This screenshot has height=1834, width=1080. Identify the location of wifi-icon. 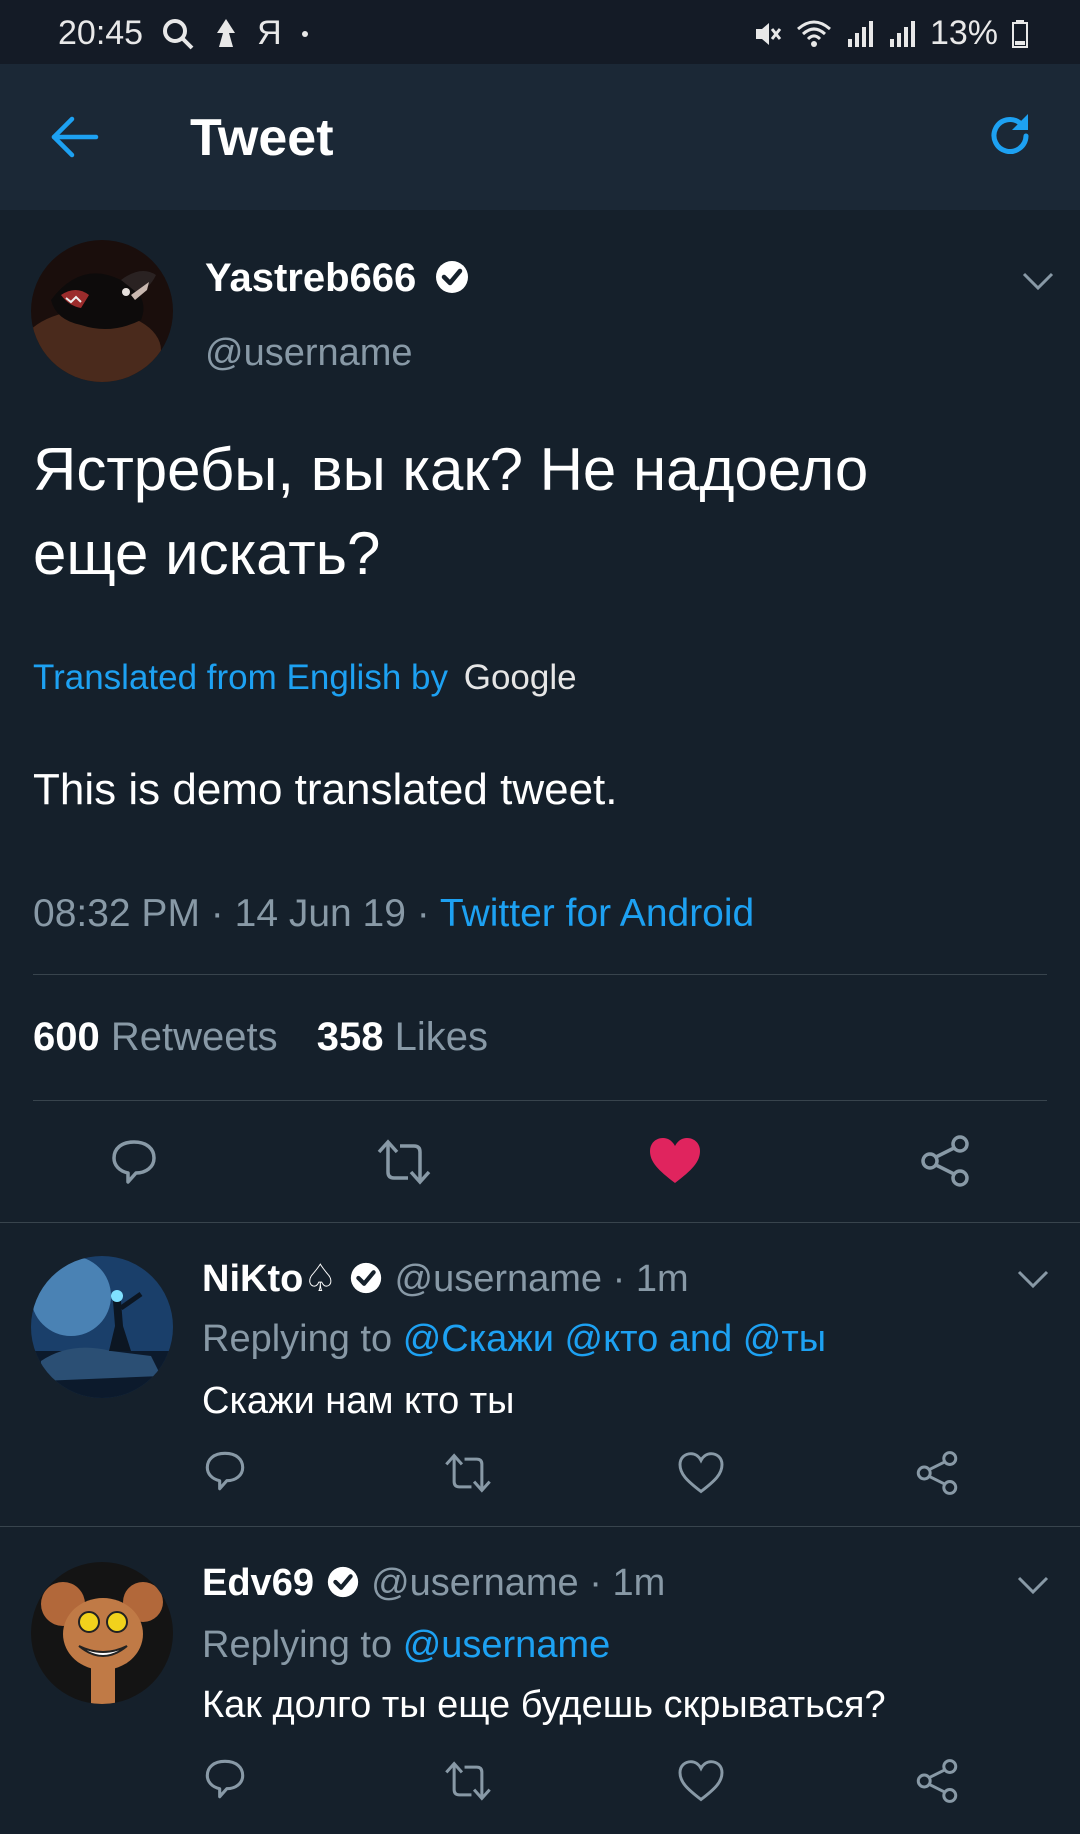
(814, 34).